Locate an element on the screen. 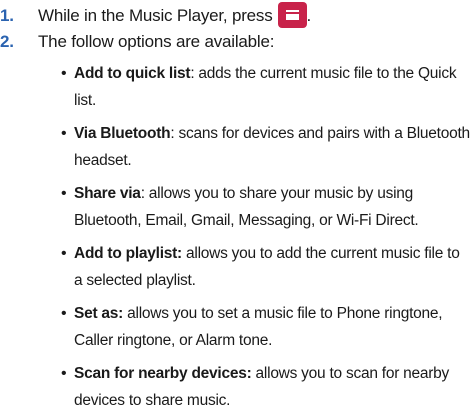 This screenshot has width=470, height=420. step-text: The follow options are available: is located at coordinates (156, 41).